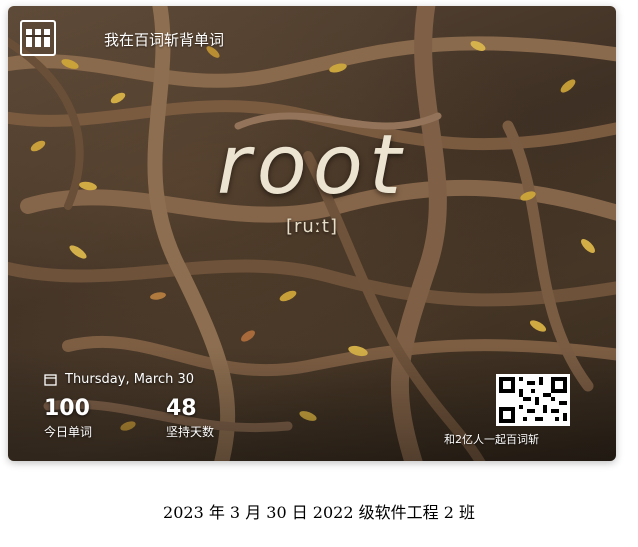  I want to click on vocab-word: root, so click(312, 165).